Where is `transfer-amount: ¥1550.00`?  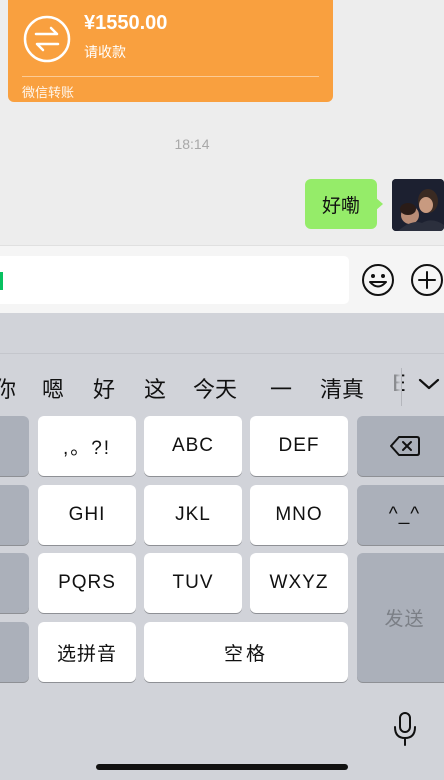
transfer-amount: ¥1550.00 is located at coordinates (126, 23).